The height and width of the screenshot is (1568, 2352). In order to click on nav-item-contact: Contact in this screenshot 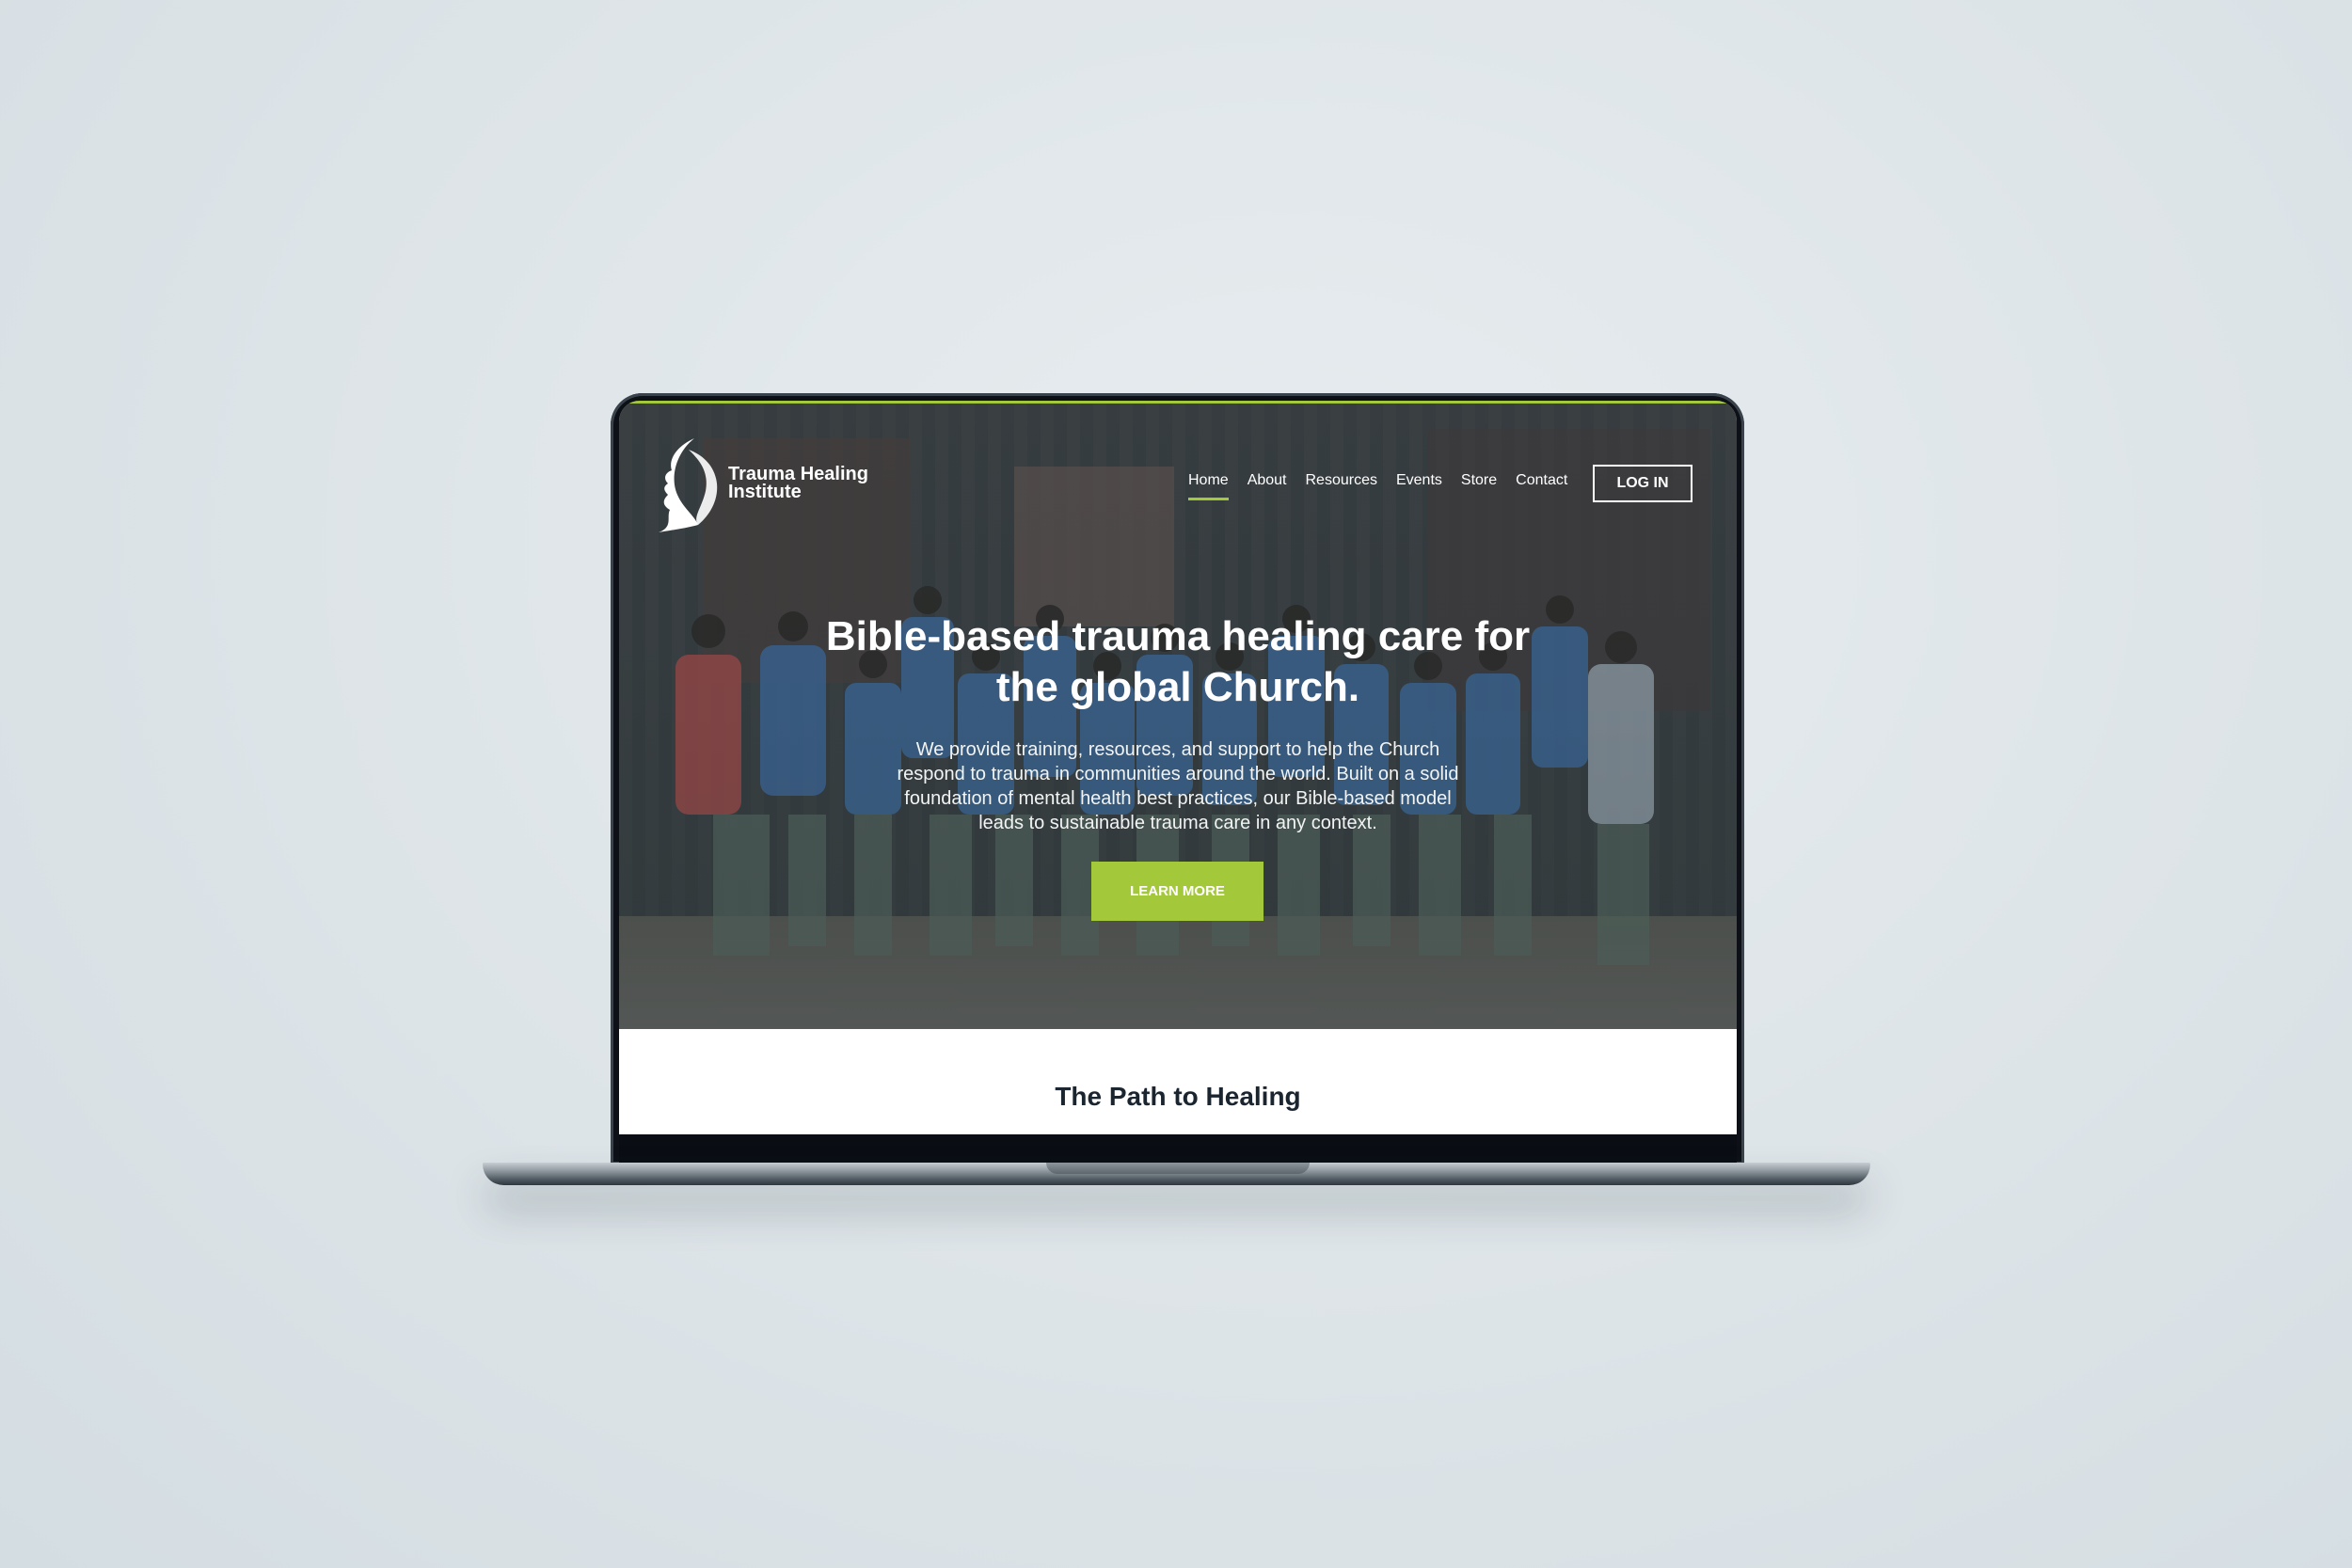, I will do `click(1541, 486)`.